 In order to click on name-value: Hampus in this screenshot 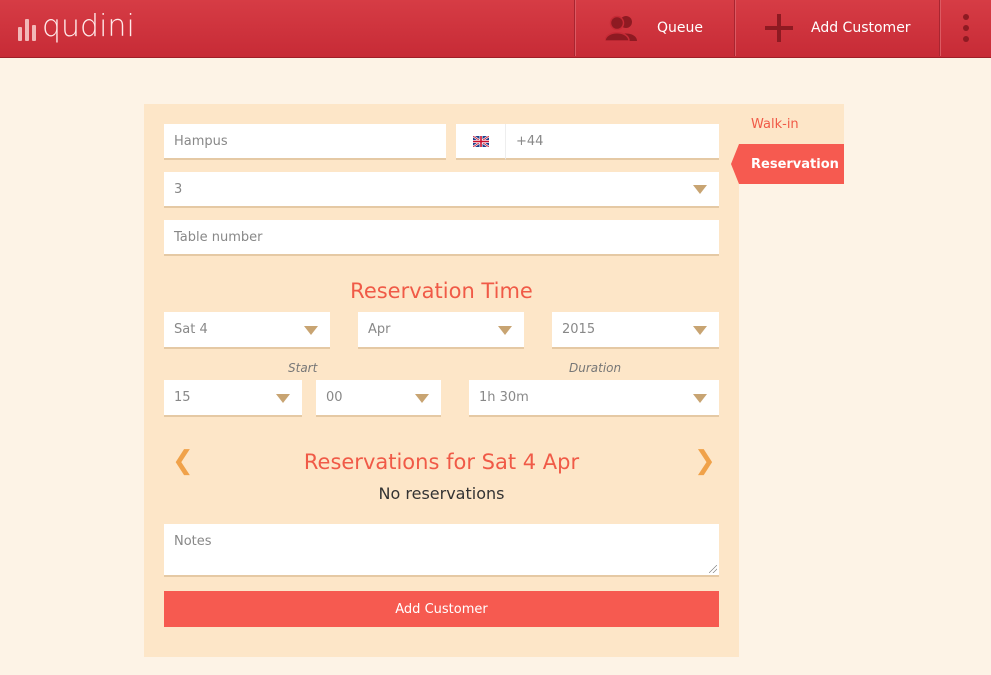, I will do `click(201, 141)`.